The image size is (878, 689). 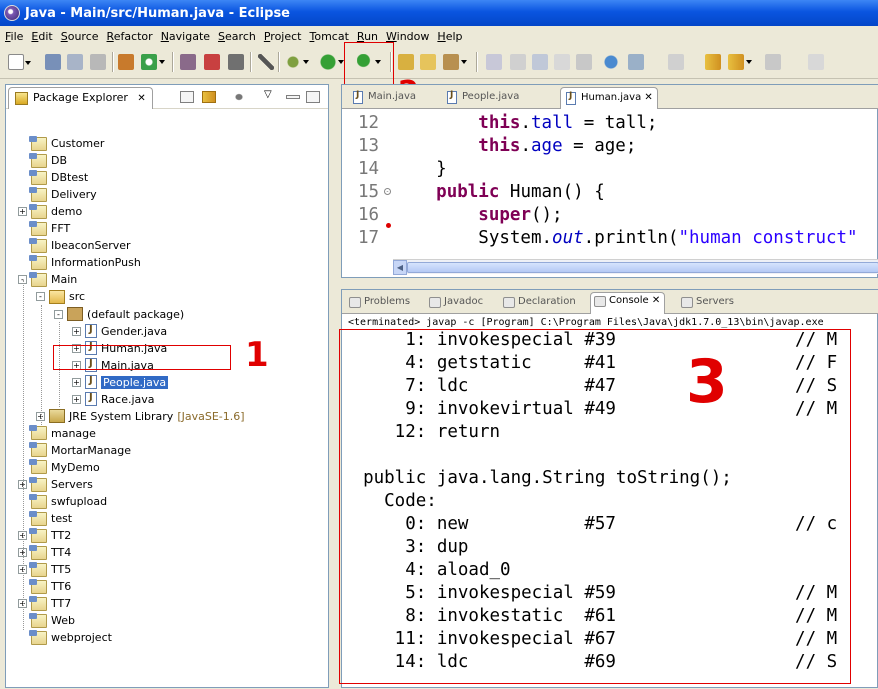 I want to click on tree-item-tt2: + TT2, so click(x=44, y=535).